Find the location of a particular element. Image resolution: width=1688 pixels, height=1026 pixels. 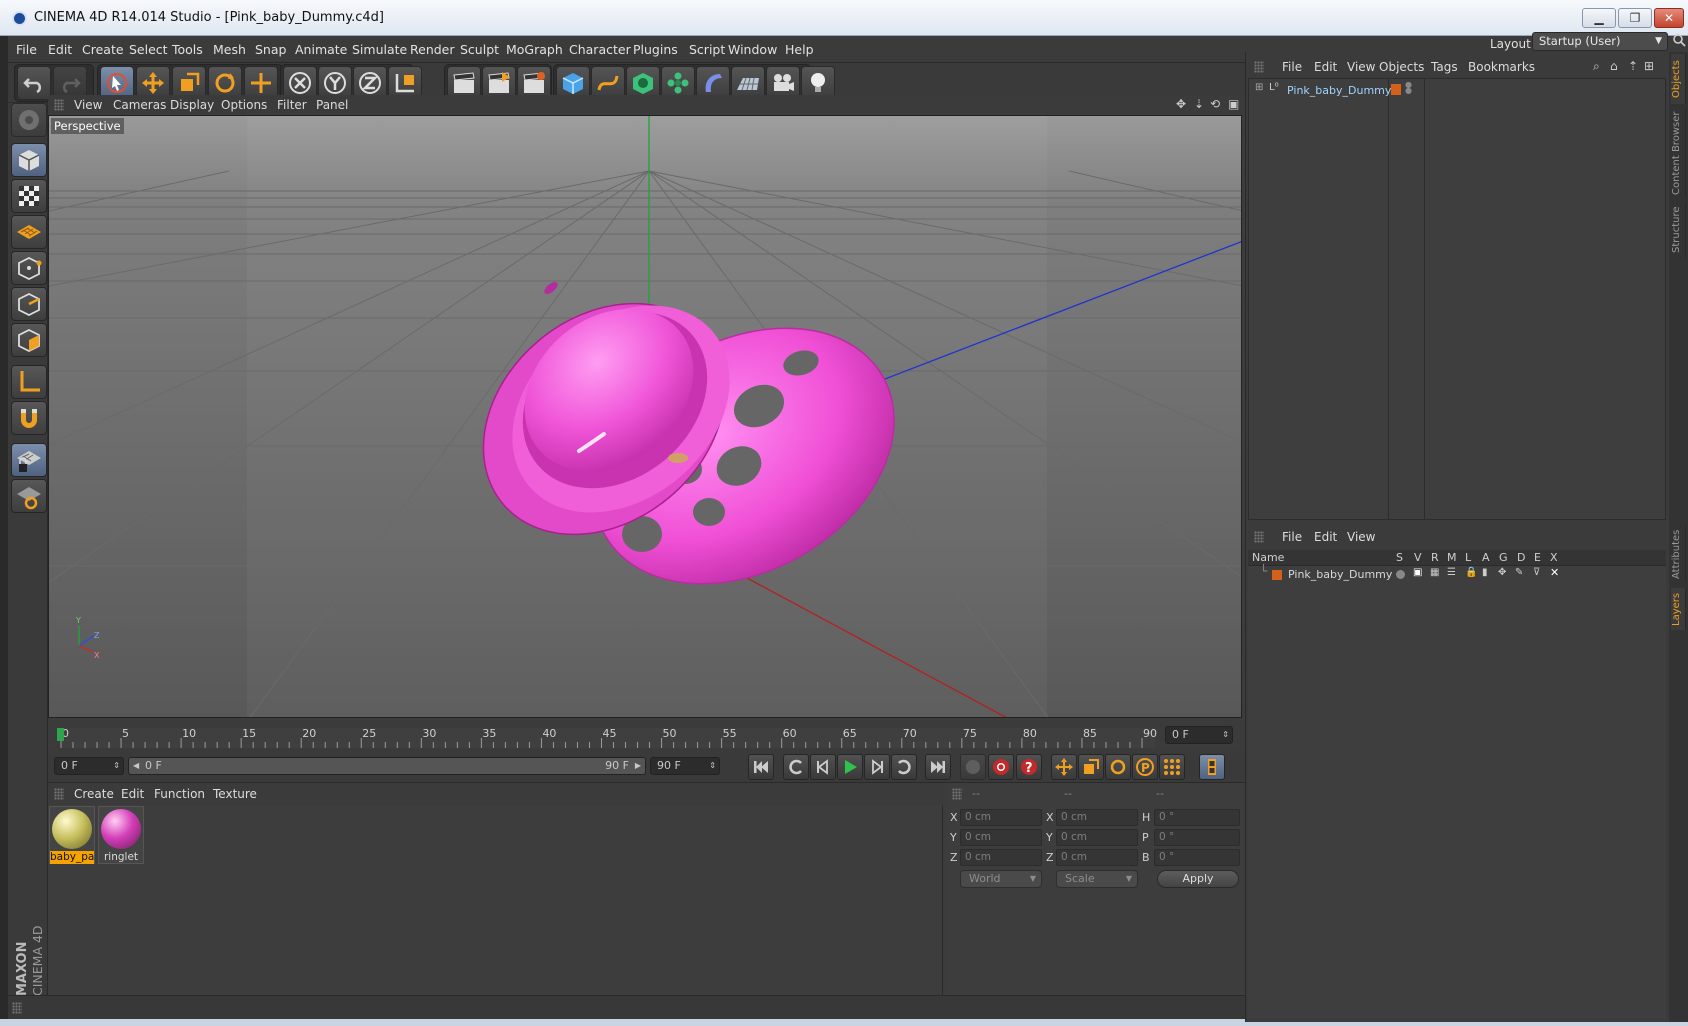

search-icon: ⌕ is located at coordinates (1596, 66).